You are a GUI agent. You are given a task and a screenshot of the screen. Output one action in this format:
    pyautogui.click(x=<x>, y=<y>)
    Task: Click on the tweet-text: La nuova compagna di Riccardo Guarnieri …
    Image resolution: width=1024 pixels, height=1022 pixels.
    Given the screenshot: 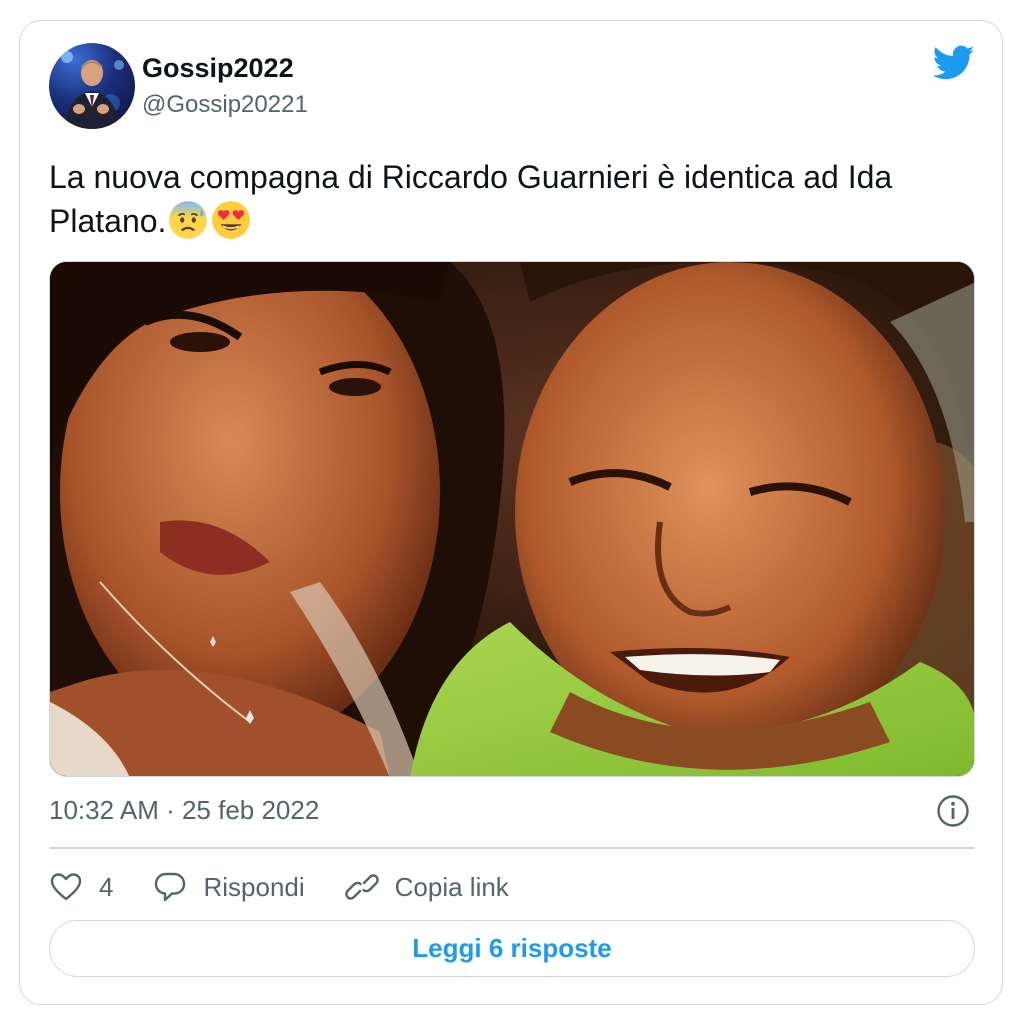 What is the action you would take?
    pyautogui.click(x=514, y=199)
    